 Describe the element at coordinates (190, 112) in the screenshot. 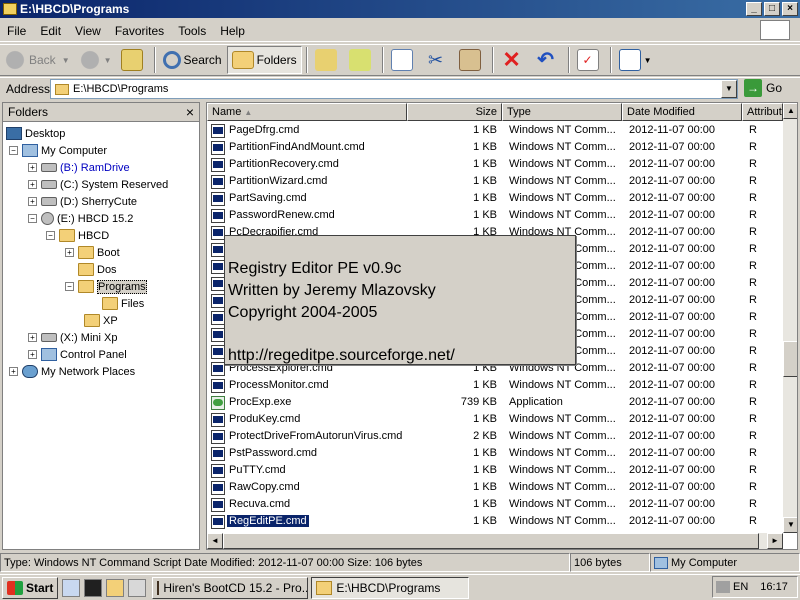

I see `folders-pane-close-button: ×` at that location.